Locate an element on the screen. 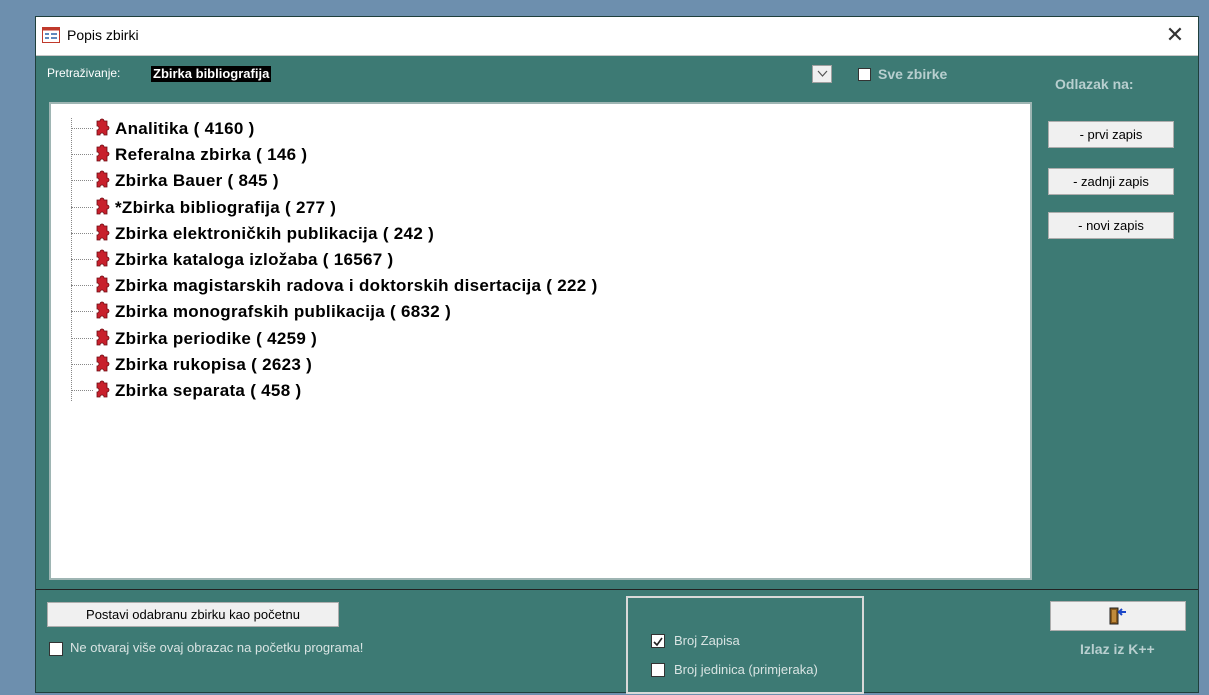 The height and width of the screenshot is (695, 1209). no-open-checkbox is located at coordinates (56, 649).